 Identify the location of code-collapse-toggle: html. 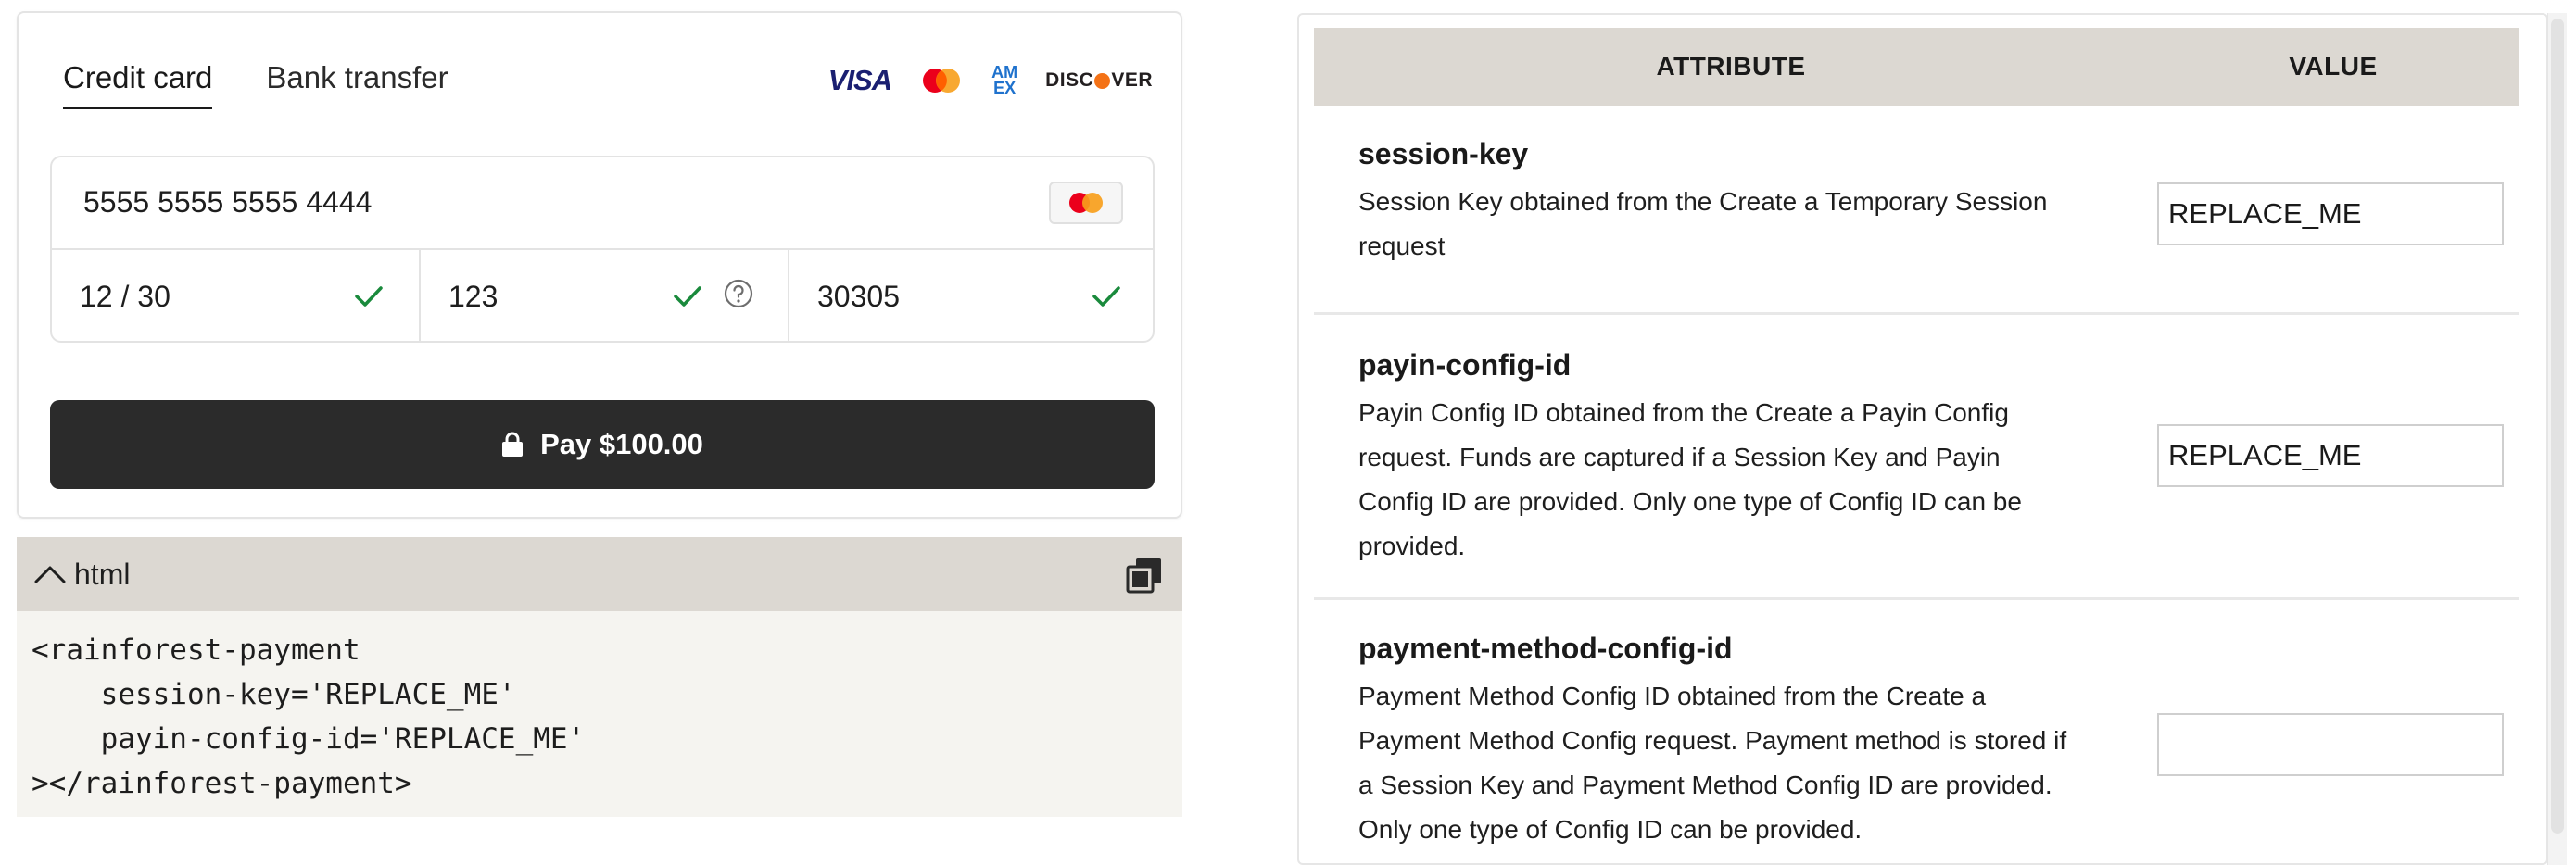
(81, 574).